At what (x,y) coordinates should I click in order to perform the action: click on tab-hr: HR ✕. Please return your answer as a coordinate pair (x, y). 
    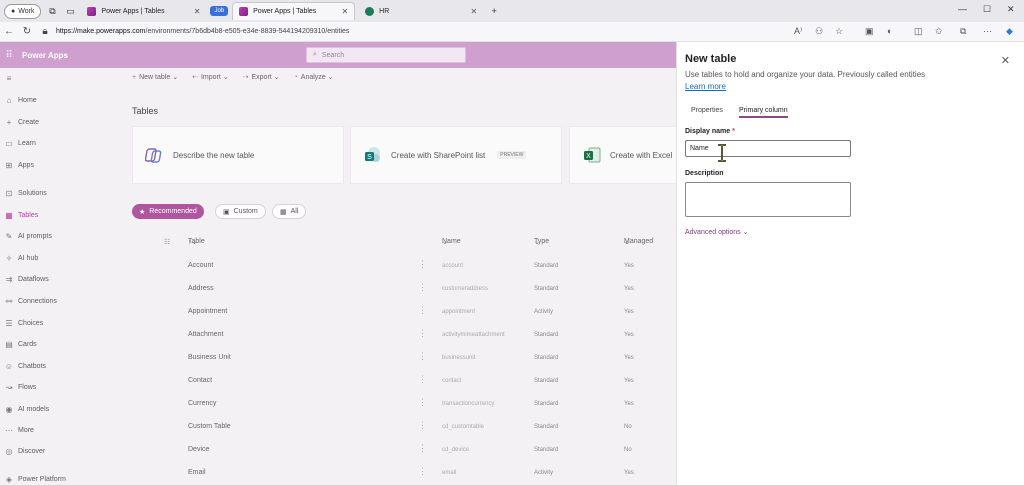
    Looking at the image, I should click on (421, 11).